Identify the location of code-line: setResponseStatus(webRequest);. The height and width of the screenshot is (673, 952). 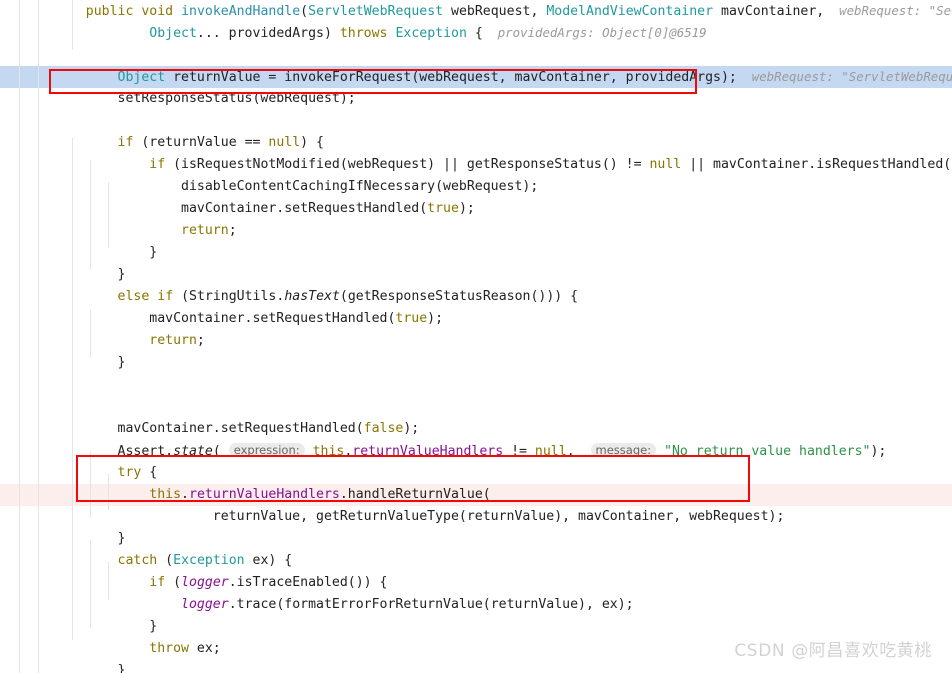
(476, 99).